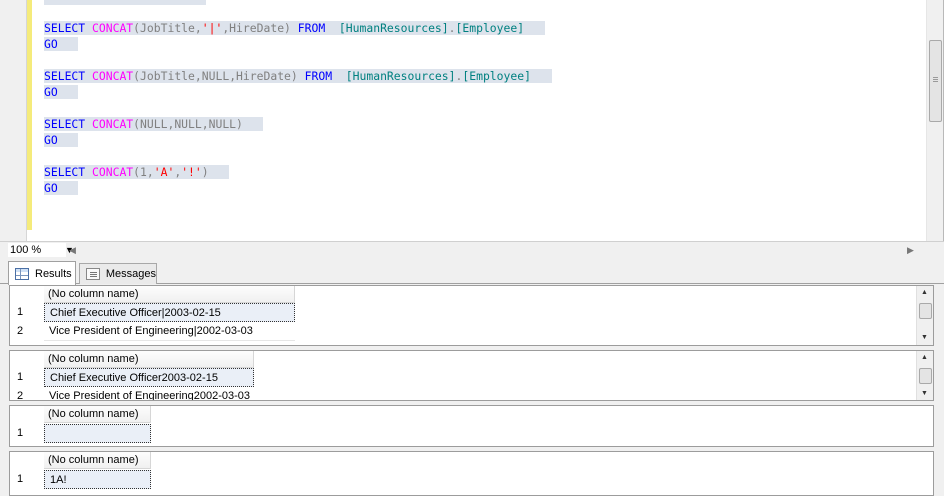  What do you see at coordinates (29, 115) in the screenshot?
I see `change-tracking-bar` at bounding box center [29, 115].